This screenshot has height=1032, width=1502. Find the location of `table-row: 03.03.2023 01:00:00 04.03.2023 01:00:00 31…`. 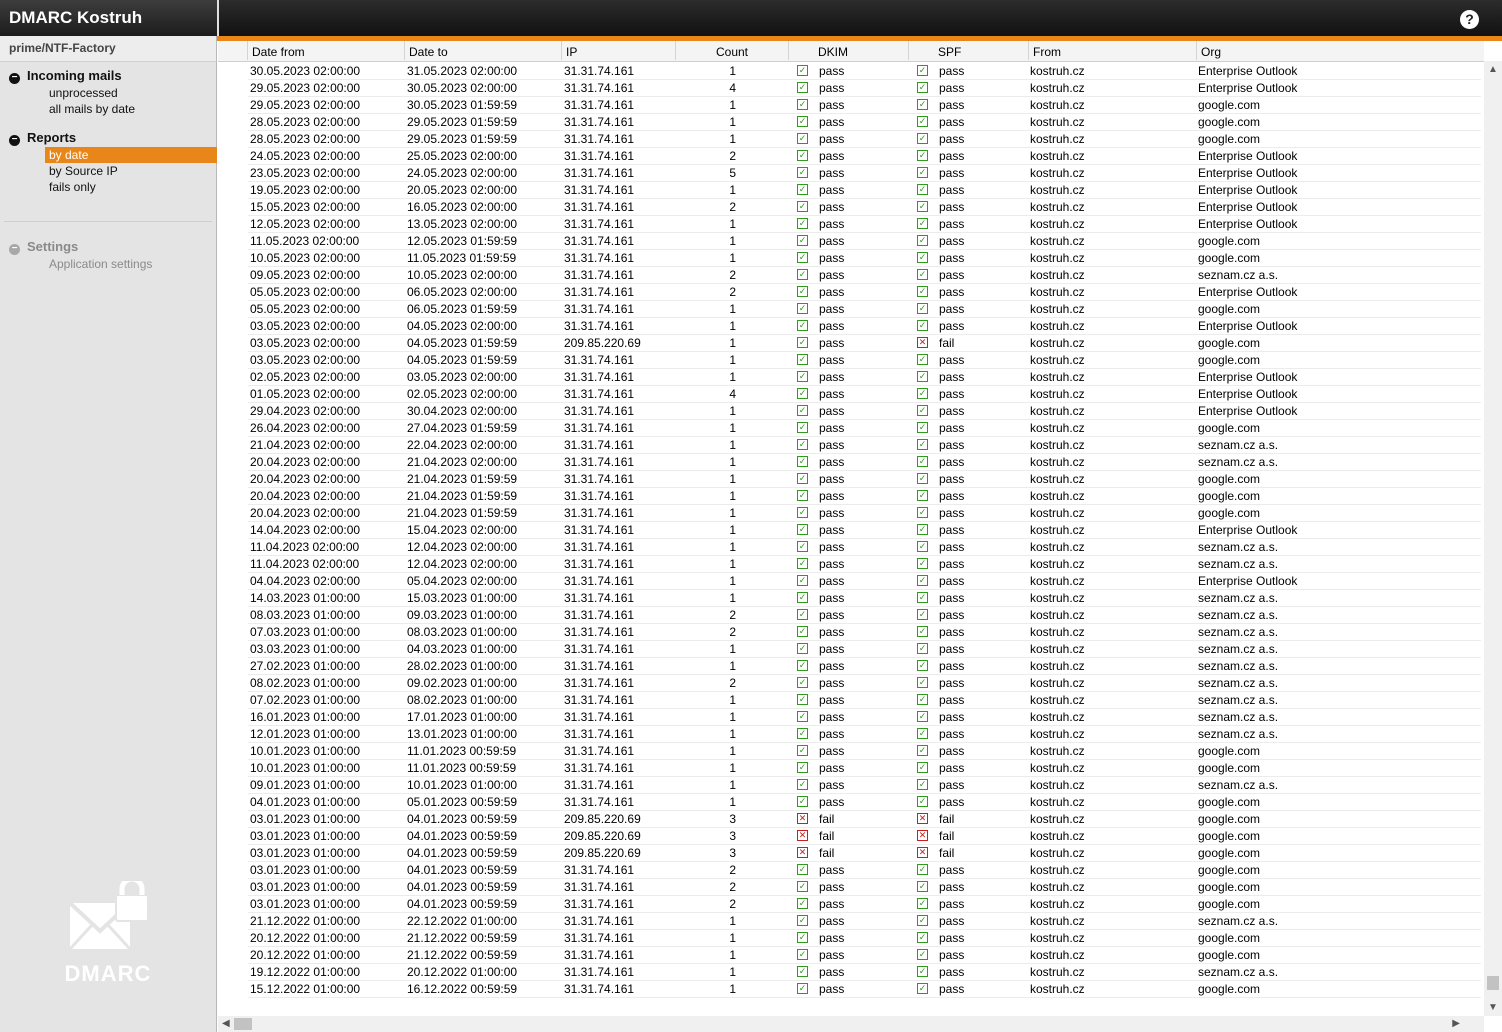

table-row: 03.03.2023 01:00:00 04.03.2023 01:00:00 31… is located at coordinates (864, 649).